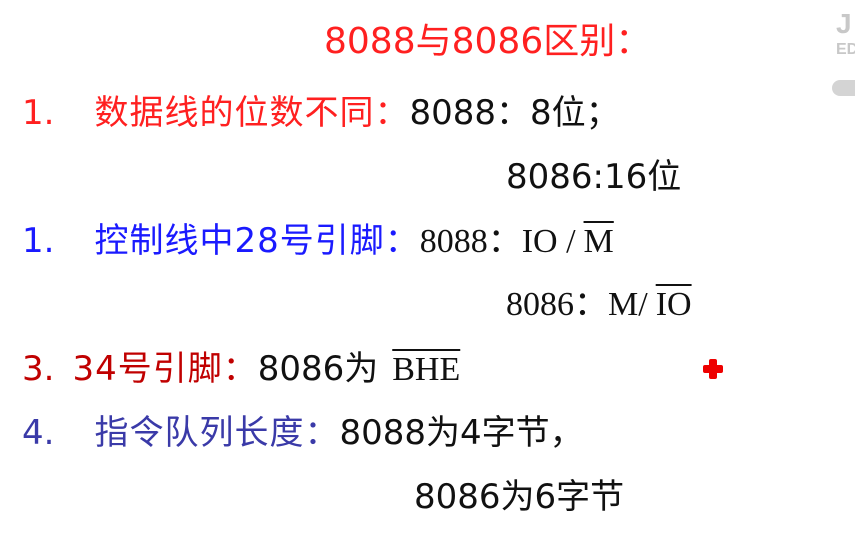 This screenshot has width=855, height=533. I want to click on item-value-8086-overlined: IO, so click(673, 304).